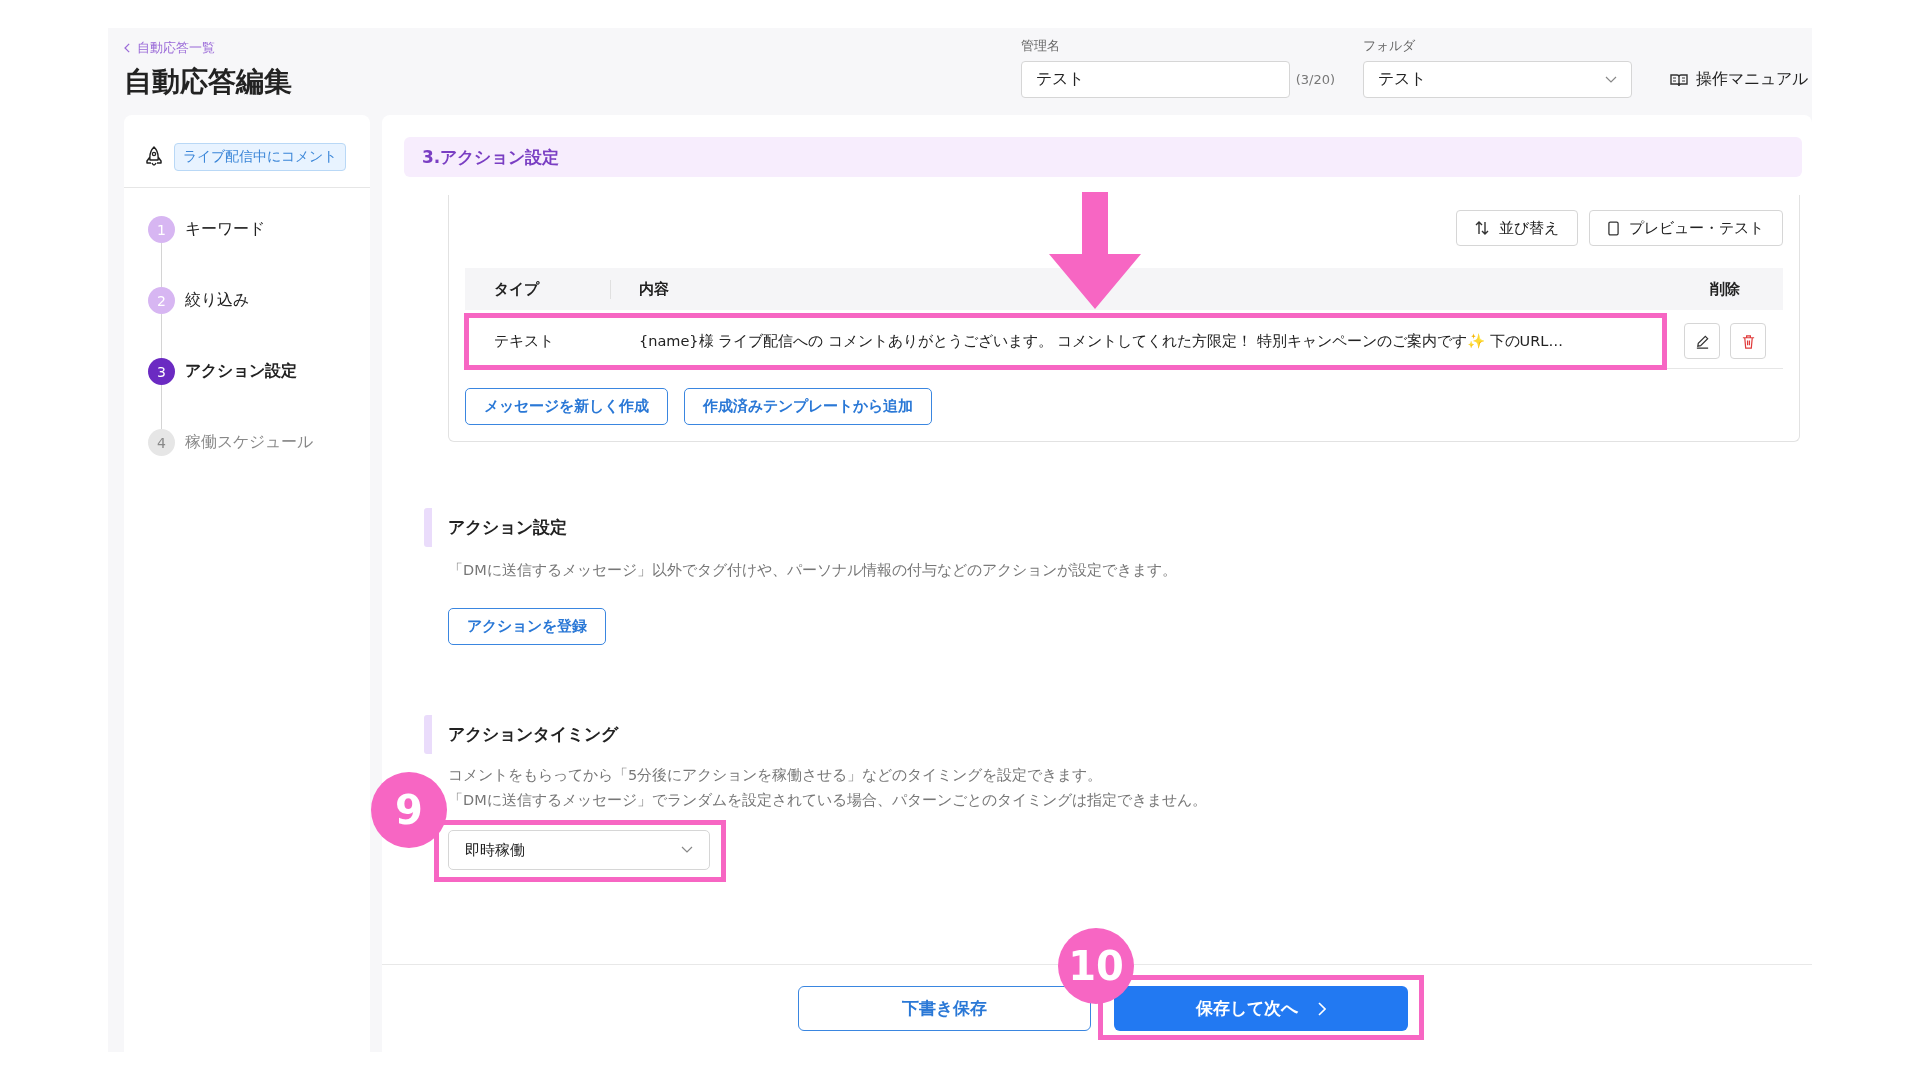 The width and height of the screenshot is (1920, 1080). Describe the element at coordinates (813, 570) in the screenshot. I see `section-description: 「DMに送信するメッセージ」以外でタグ付けや、パーソナル情報の付与などのアクションが設定できます。` at that location.